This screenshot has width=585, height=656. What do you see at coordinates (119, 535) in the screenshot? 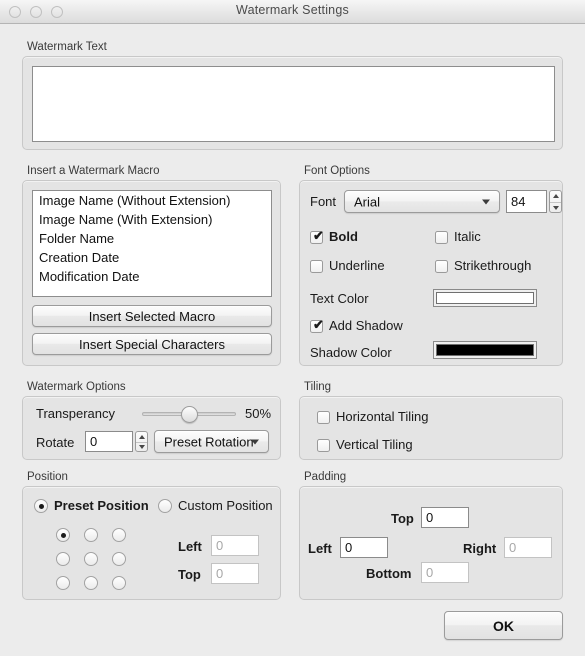
I see `preset-grid-top-right` at bounding box center [119, 535].